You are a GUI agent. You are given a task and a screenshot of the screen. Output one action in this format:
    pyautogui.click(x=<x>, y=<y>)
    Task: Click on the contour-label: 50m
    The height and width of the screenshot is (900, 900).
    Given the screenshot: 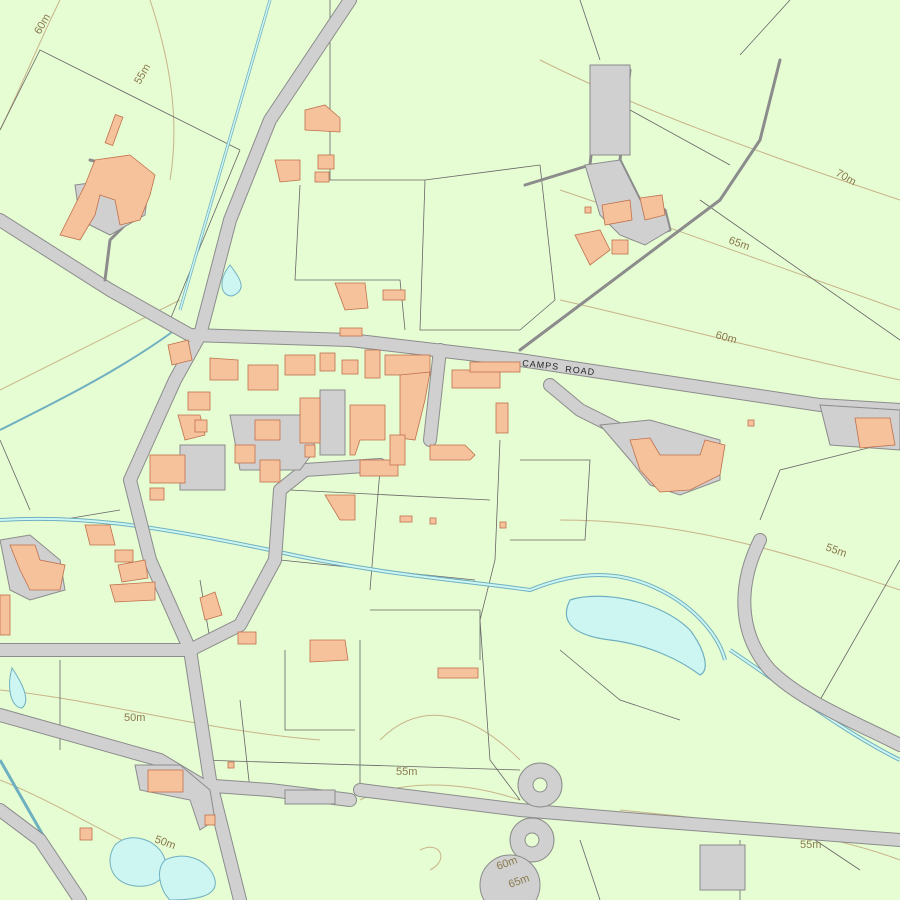 What is the action you would take?
    pyautogui.click(x=134, y=718)
    